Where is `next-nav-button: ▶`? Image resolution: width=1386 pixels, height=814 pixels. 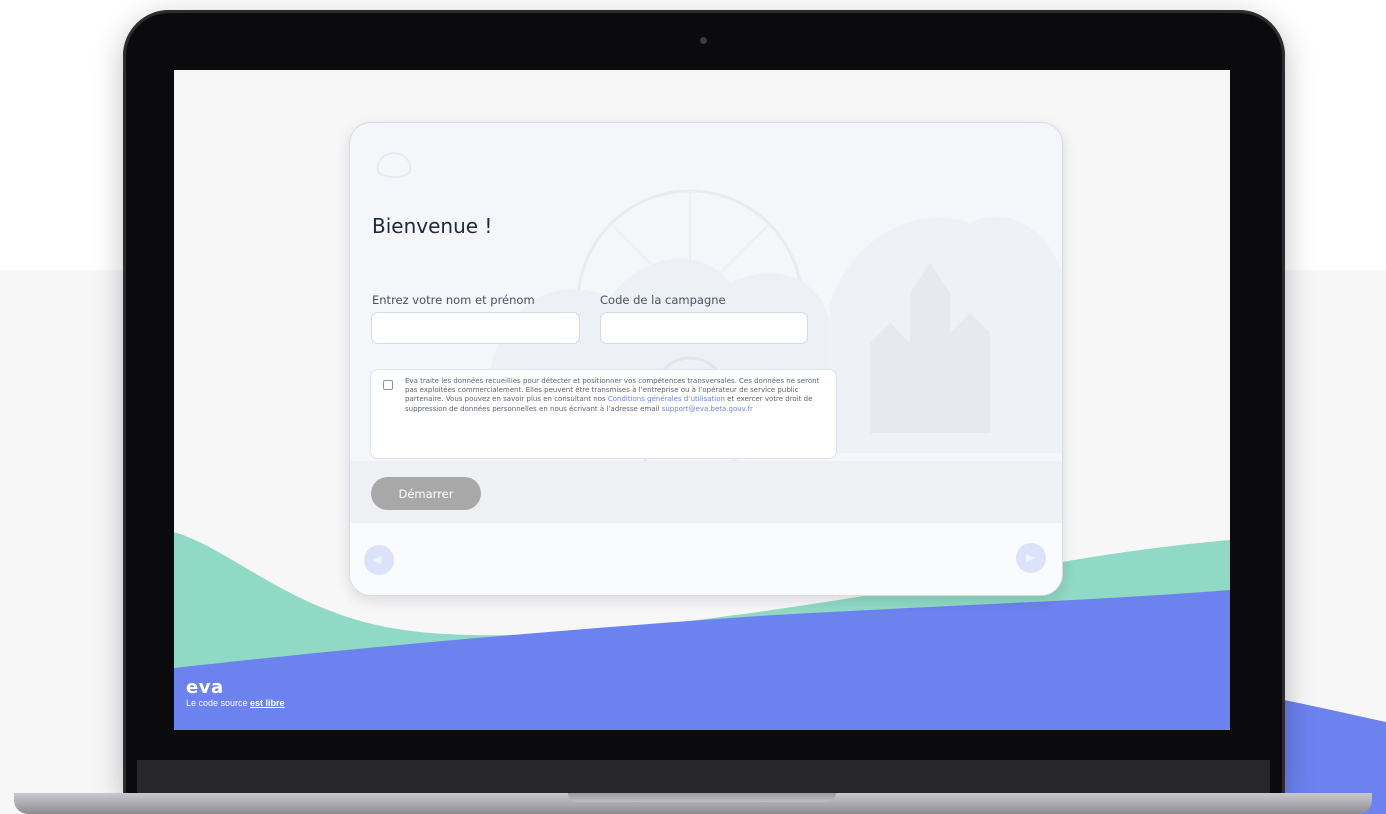
next-nav-button: ▶ is located at coordinates (1031, 558).